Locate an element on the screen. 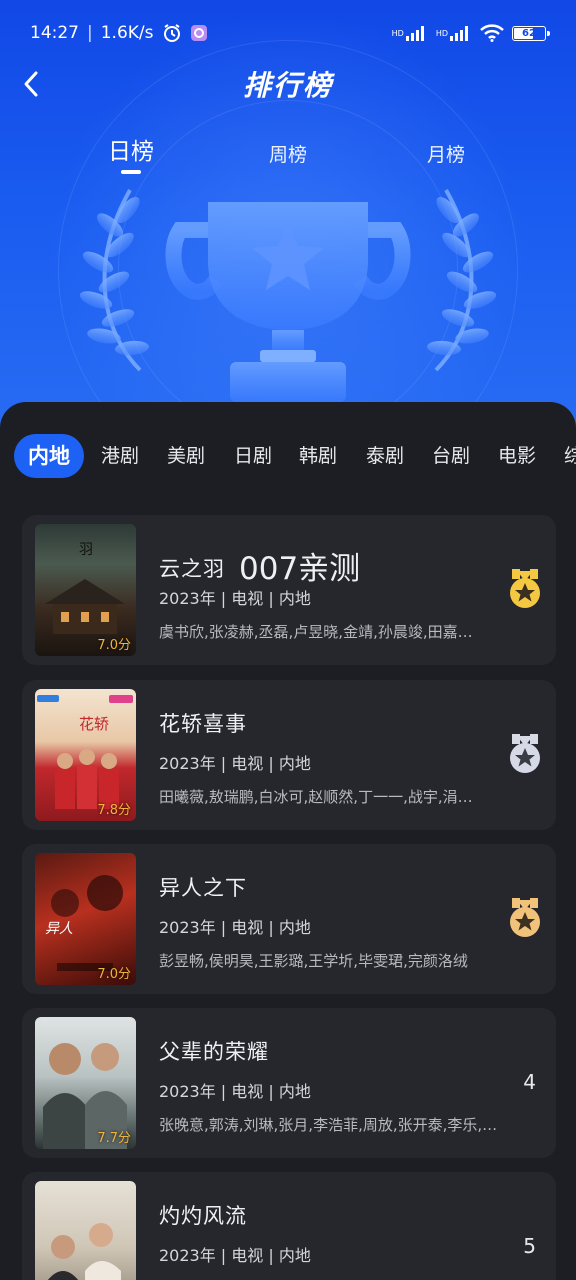  tab-weekly: 周榜 is located at coordinates (288, 153).